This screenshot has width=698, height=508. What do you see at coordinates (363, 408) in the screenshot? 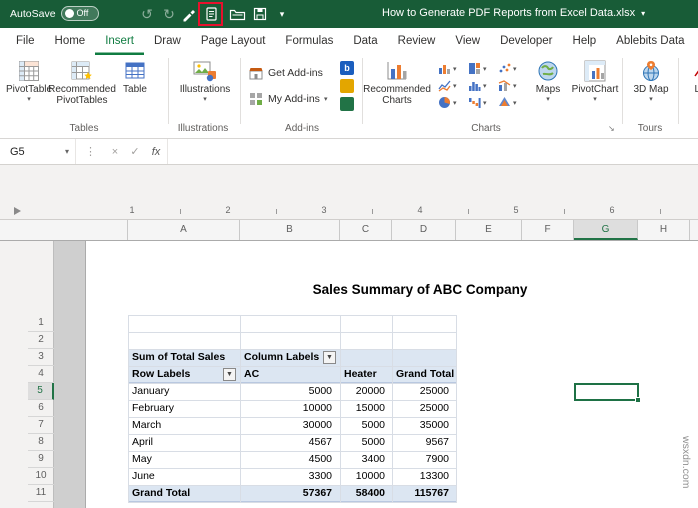
I see `cell-c6: 15000` at bounding box center [363, 408].